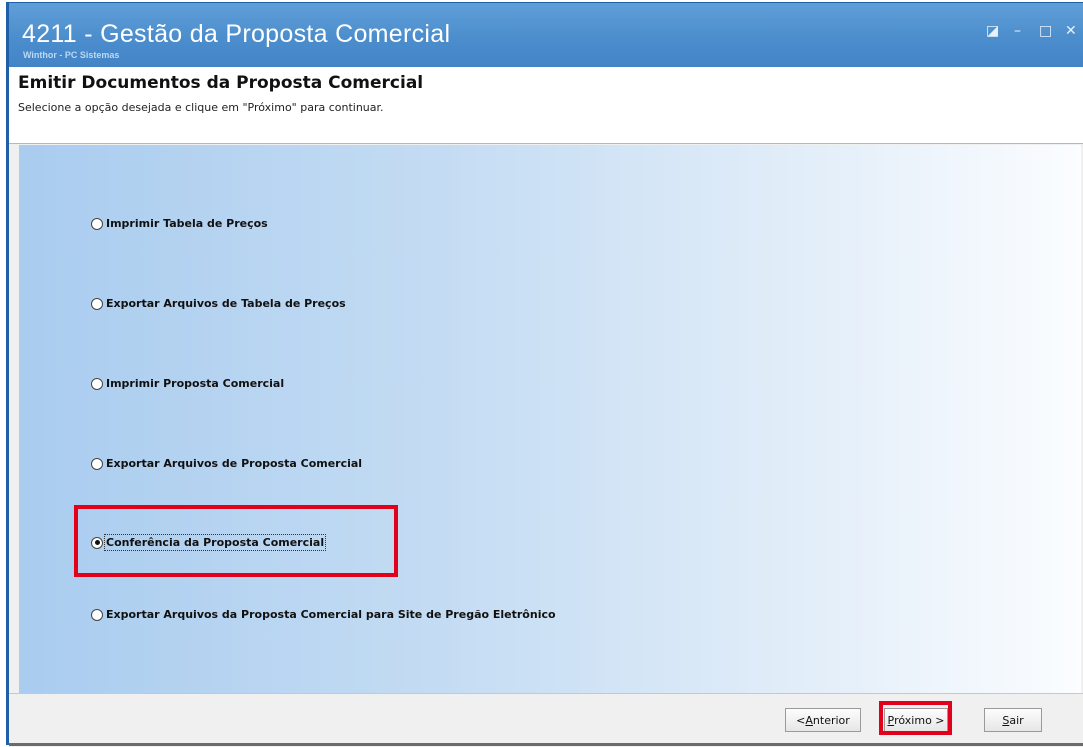 The width and height of the screenshot is (1083, 747). Describe the element at coordinates (236, 34) in the screenshot. I see `window-title: 4211 - Gestão da Proposta Comercial` at that location.